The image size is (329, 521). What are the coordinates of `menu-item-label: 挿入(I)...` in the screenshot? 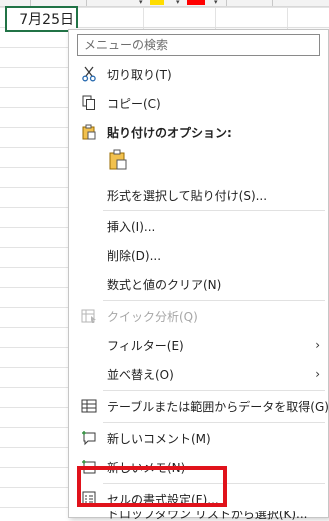 It's located at (131, 226).